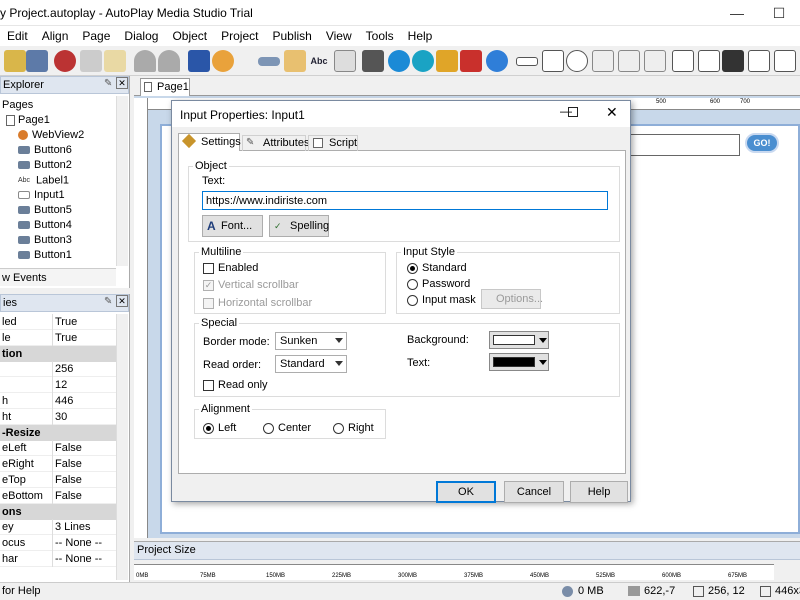 Image resolution: width=800 pixels, height=600 pixels. What do you see at coordinates (311, 364) in the screenshot?
I see `read-order-select: Standard` at bounding box center [311, 364].